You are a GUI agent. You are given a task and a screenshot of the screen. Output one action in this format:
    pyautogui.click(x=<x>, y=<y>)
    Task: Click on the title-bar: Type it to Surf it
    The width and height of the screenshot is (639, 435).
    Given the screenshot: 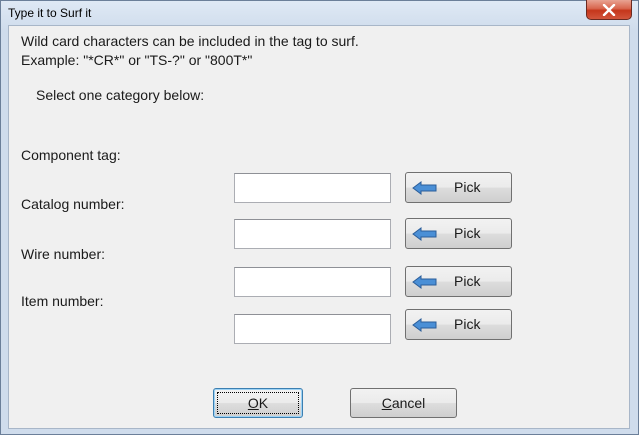 What is the action you would take?
    pyautogui.click(x=319, y=12)
    